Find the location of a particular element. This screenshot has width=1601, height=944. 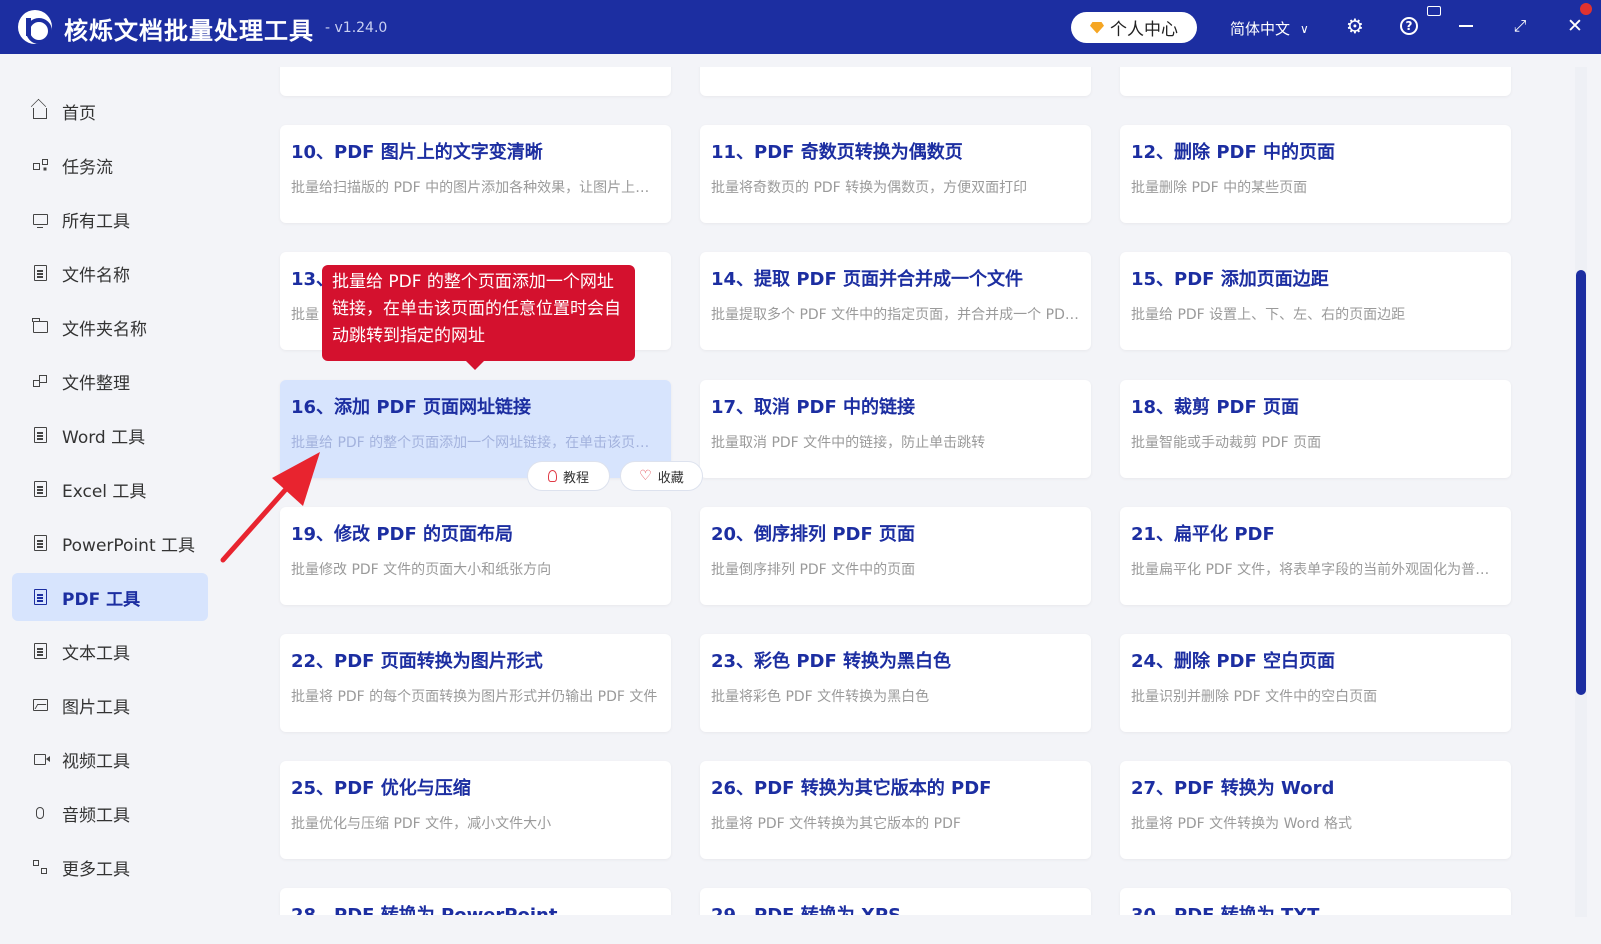

tool-description: 批量识别并删除 PDF 文件中的空白页面 is located at coordinates (1254, 697).